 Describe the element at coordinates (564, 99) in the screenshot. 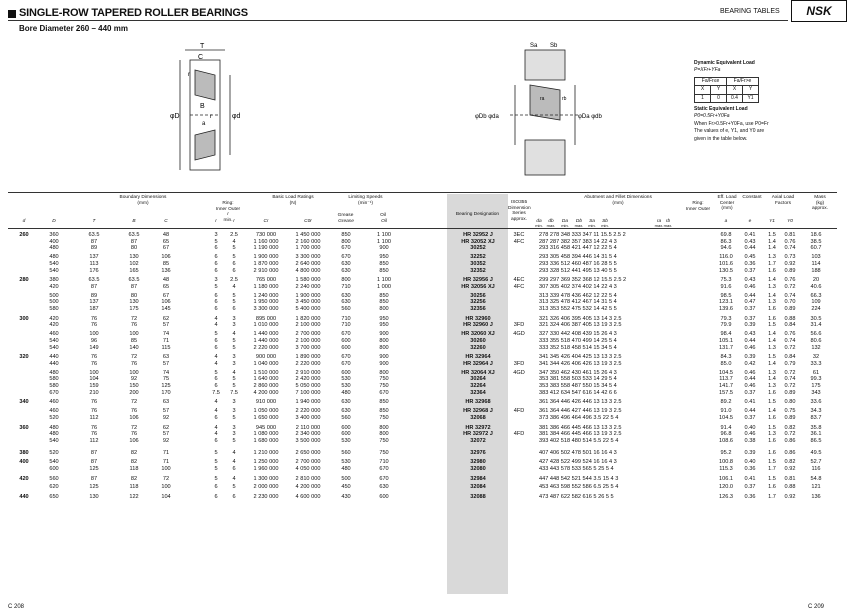

I see `diagram-label-rb: rb` at that location.